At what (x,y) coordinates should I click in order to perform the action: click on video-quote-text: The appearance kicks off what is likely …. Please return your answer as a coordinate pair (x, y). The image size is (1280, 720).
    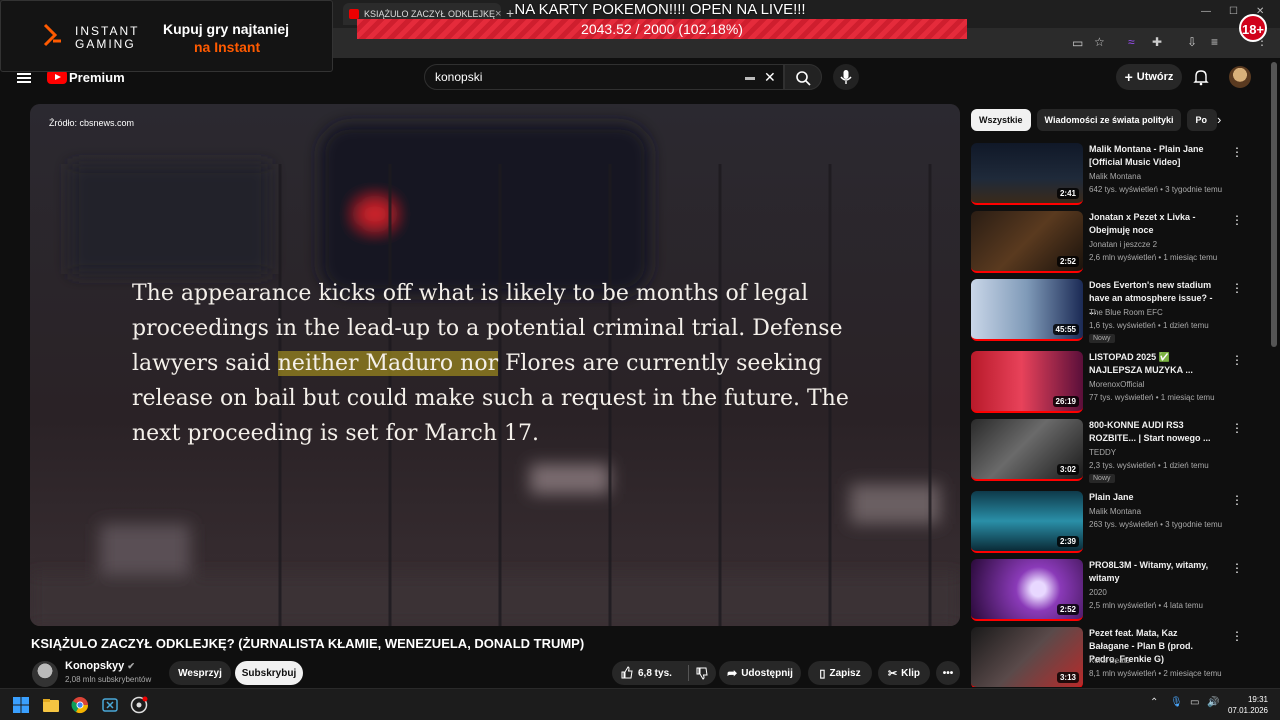
    Looking at the image, I should click on (492, 363).